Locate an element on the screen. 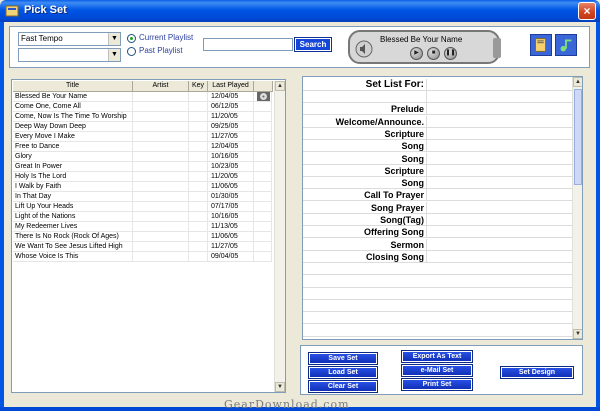 This screenshot has width=600, height=411. print-set-button: Print Set is located at coordinates (437, 384).